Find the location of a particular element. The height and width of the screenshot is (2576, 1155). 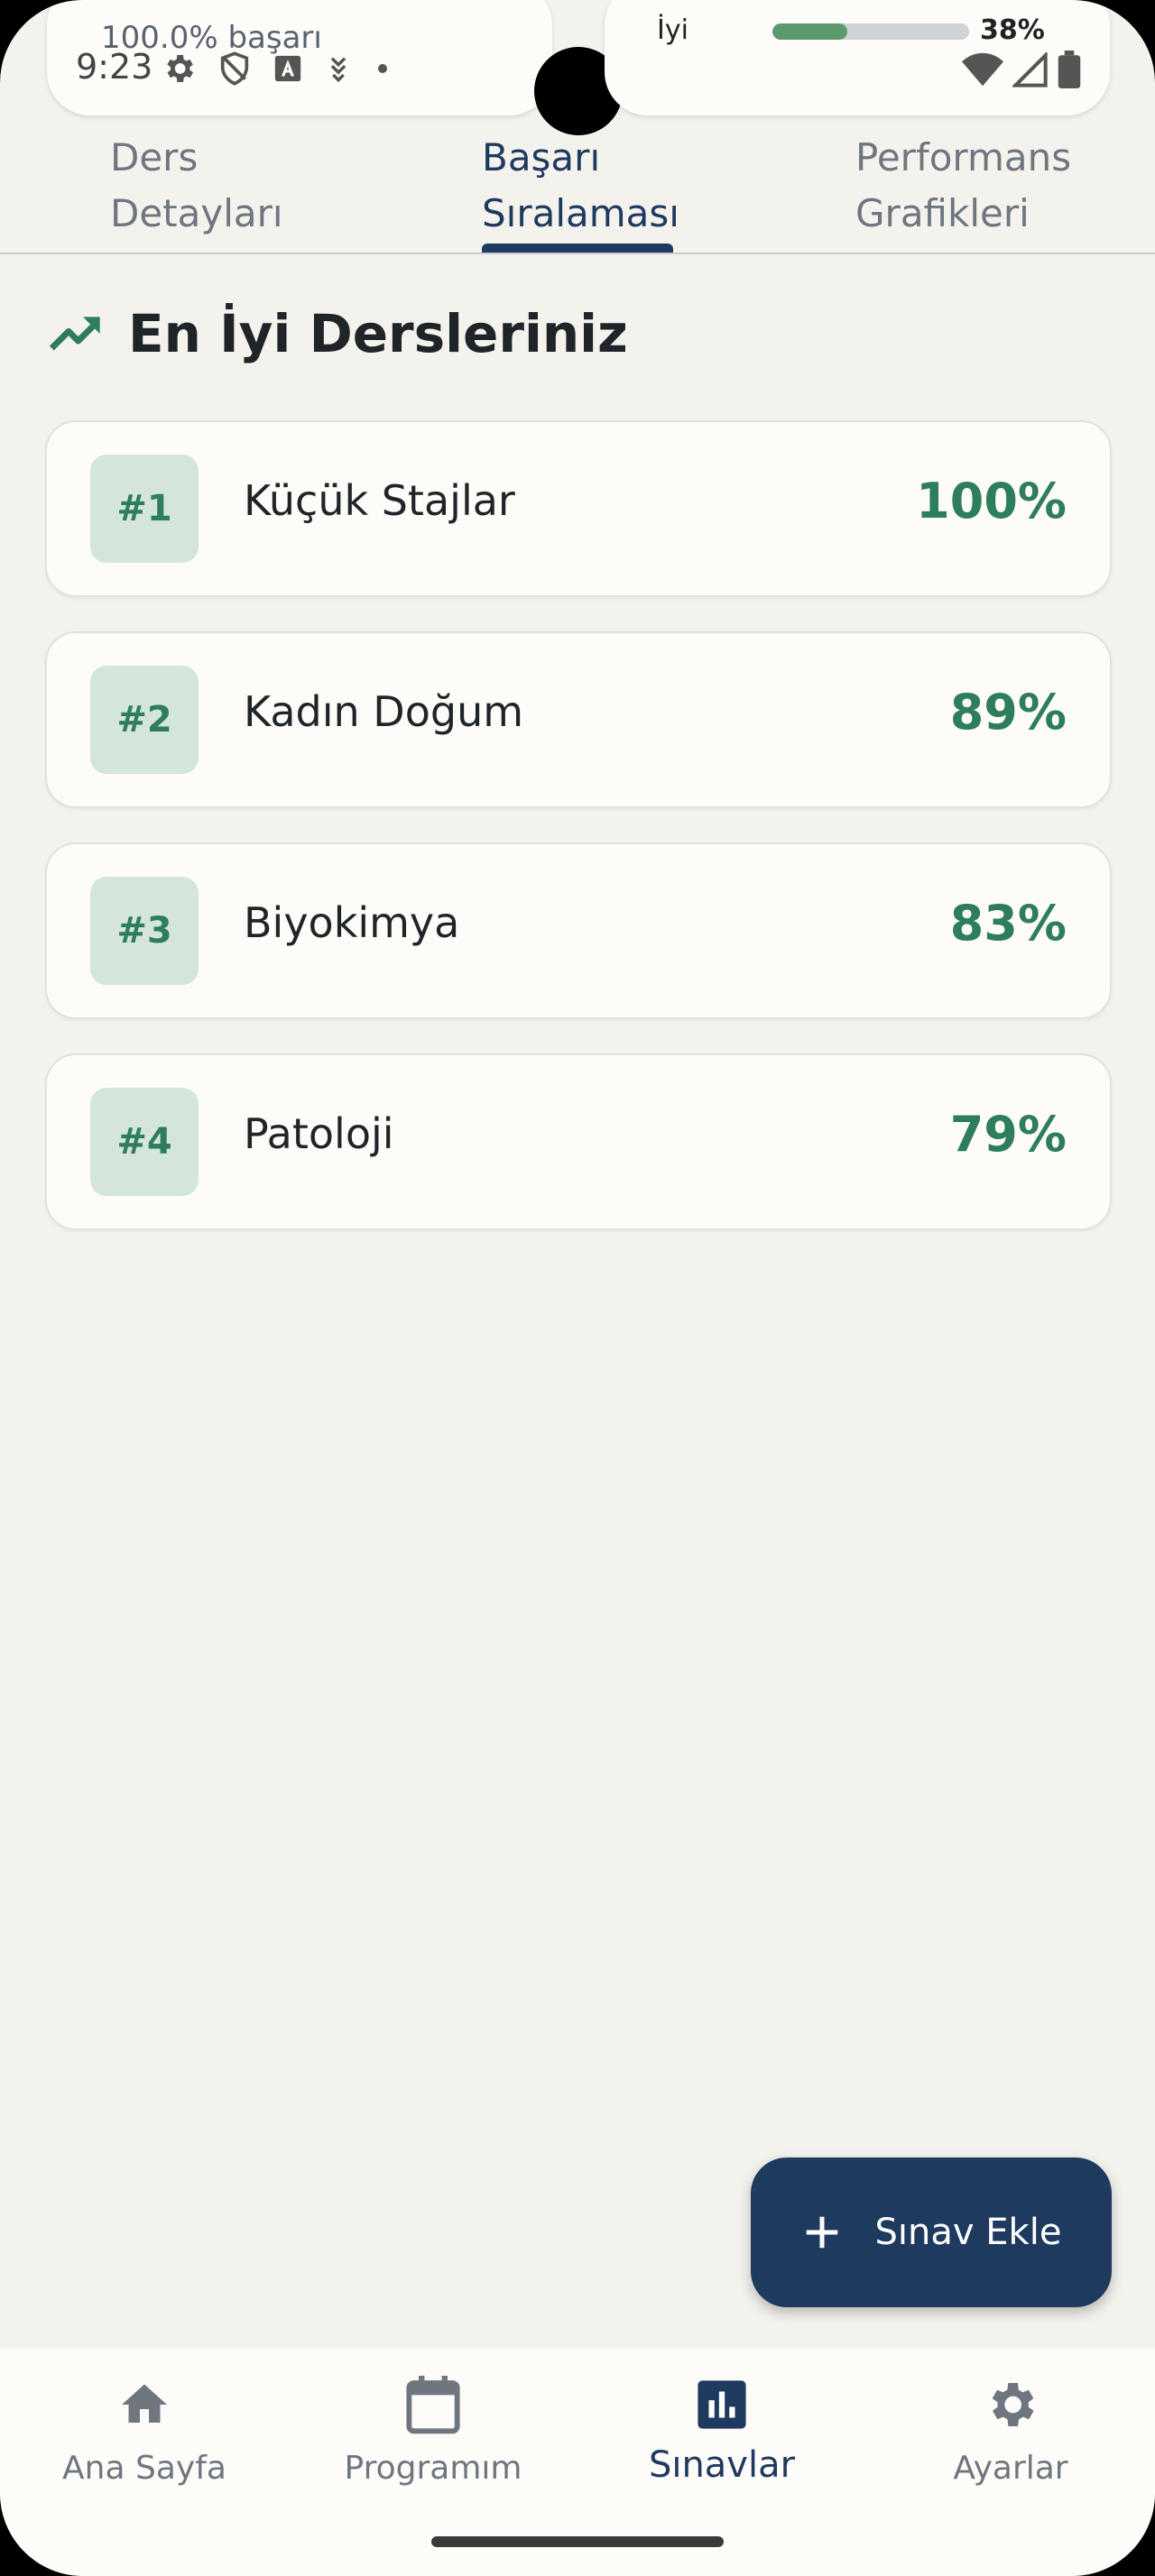

course-score: 100% is located at coordinates (991, 501).